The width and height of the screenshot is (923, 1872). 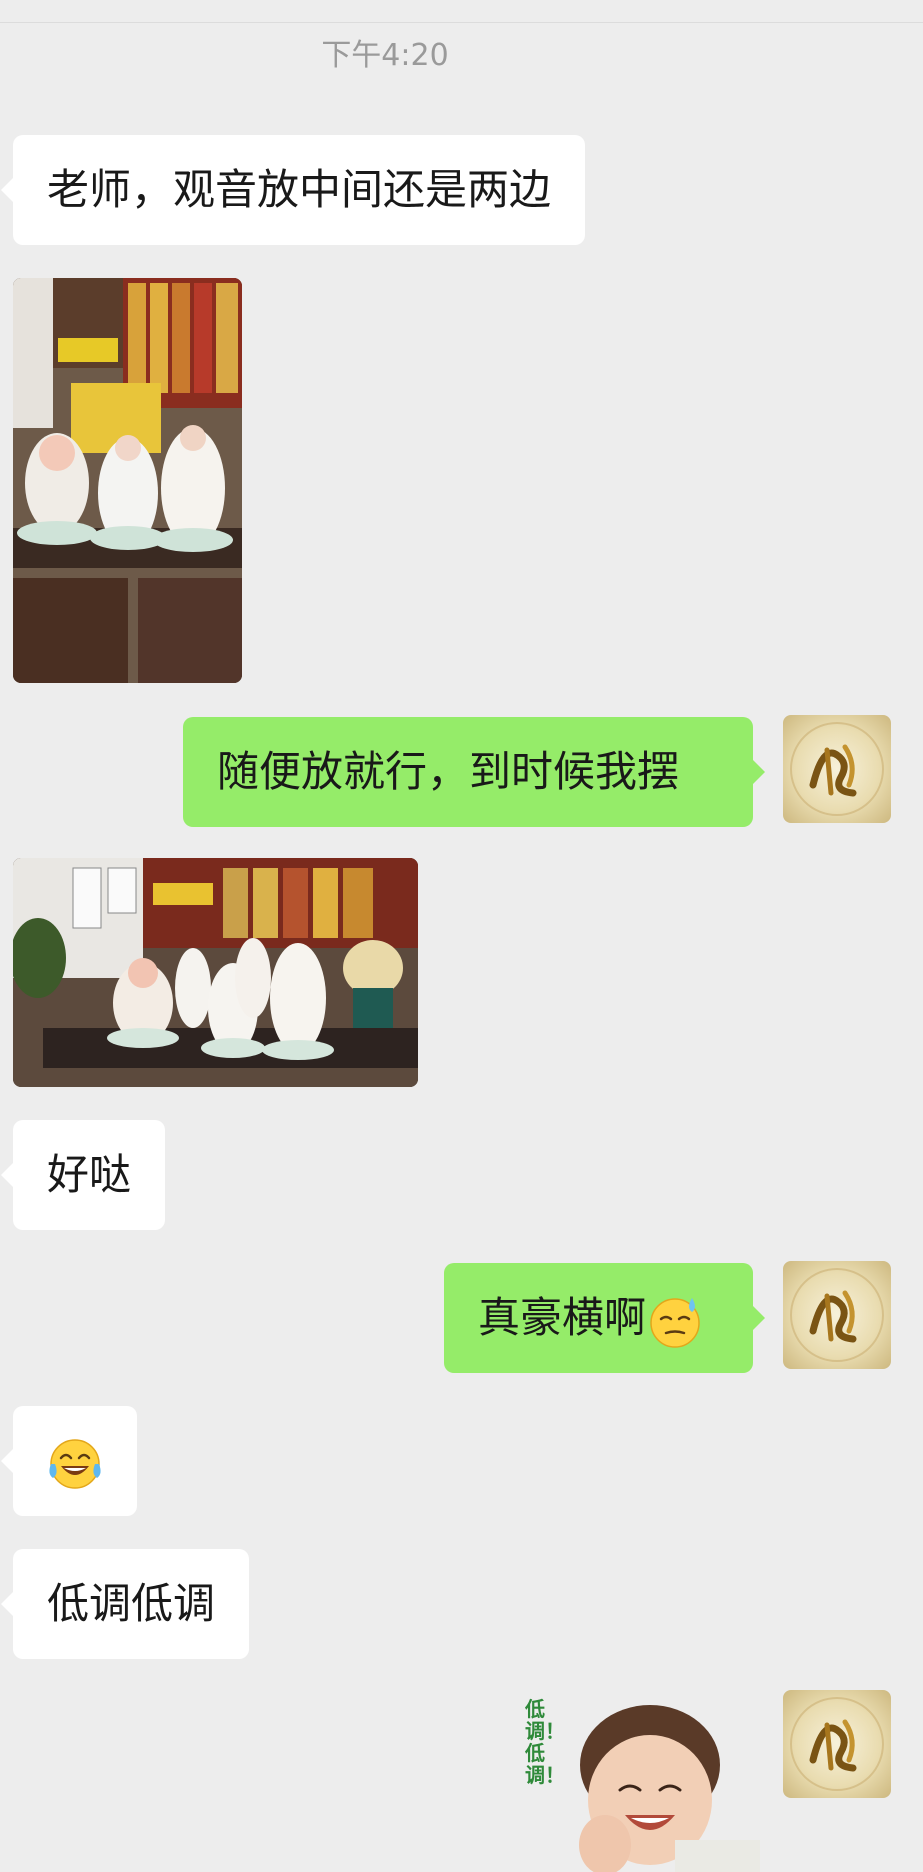 What do you see at coordinates (89, 1174) in the screenshot?
I see `message-text: 好哒` at bounding box center [89, 1174].